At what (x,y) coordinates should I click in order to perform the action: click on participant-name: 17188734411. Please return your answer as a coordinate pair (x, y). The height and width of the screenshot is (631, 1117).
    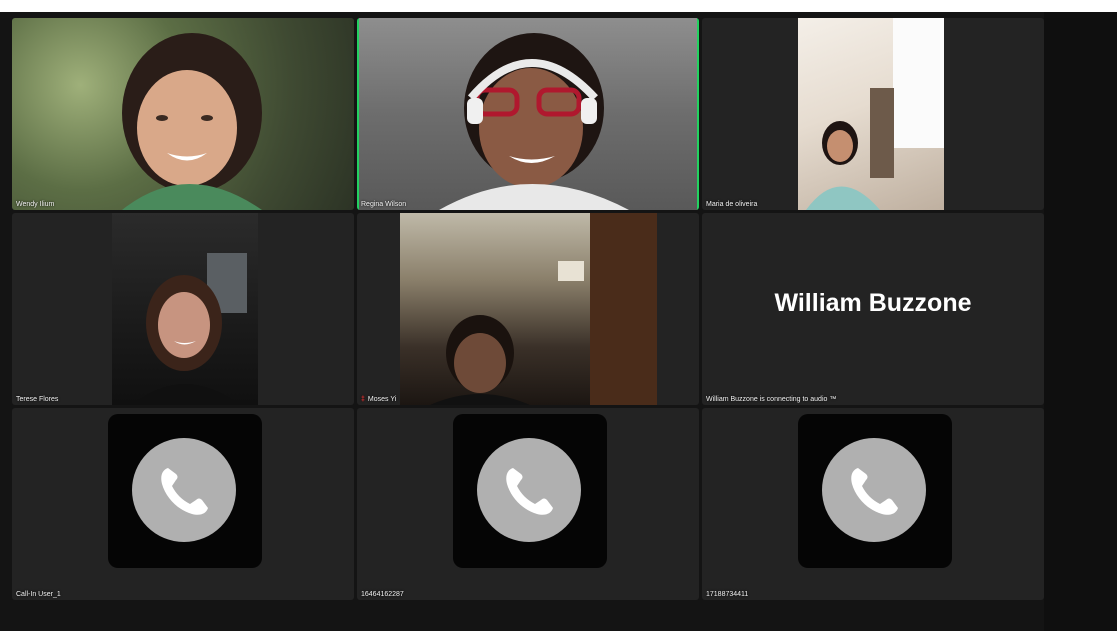
    Looking at the image, I should click on (727, 594).